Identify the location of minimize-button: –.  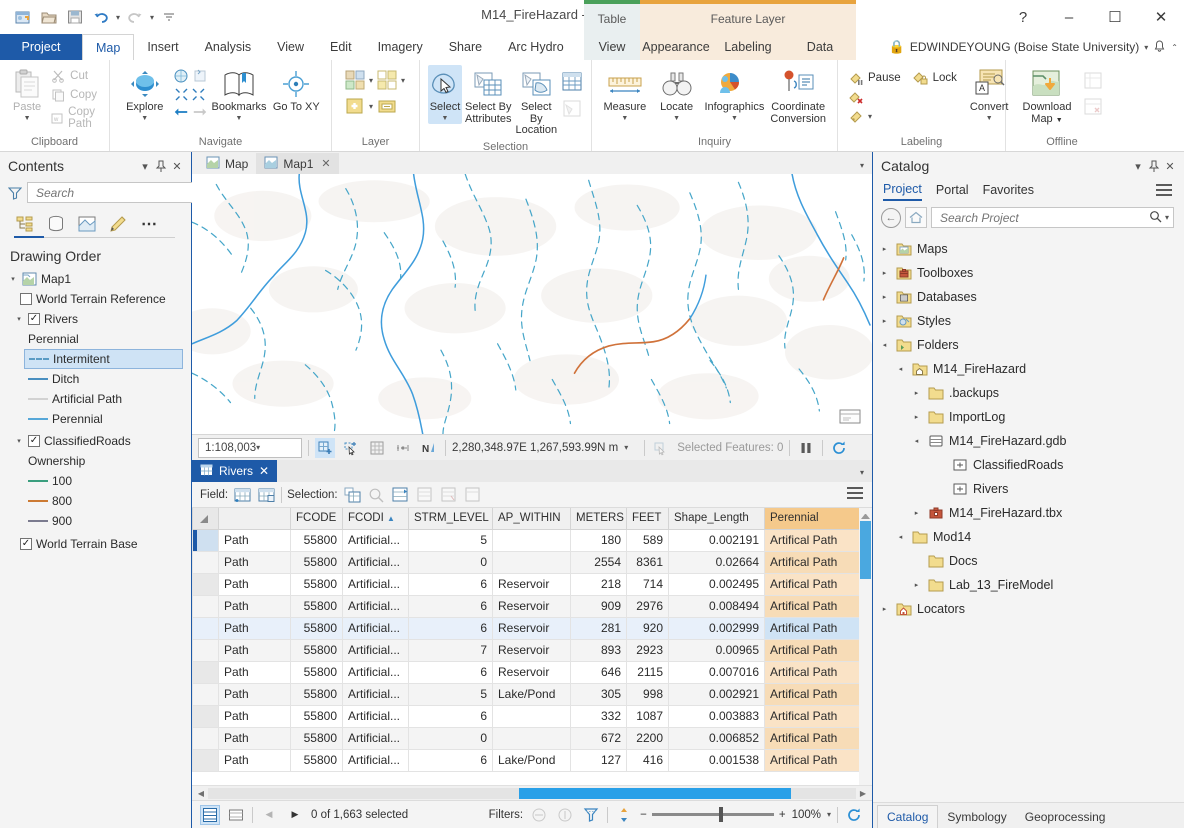
(1069, 17).